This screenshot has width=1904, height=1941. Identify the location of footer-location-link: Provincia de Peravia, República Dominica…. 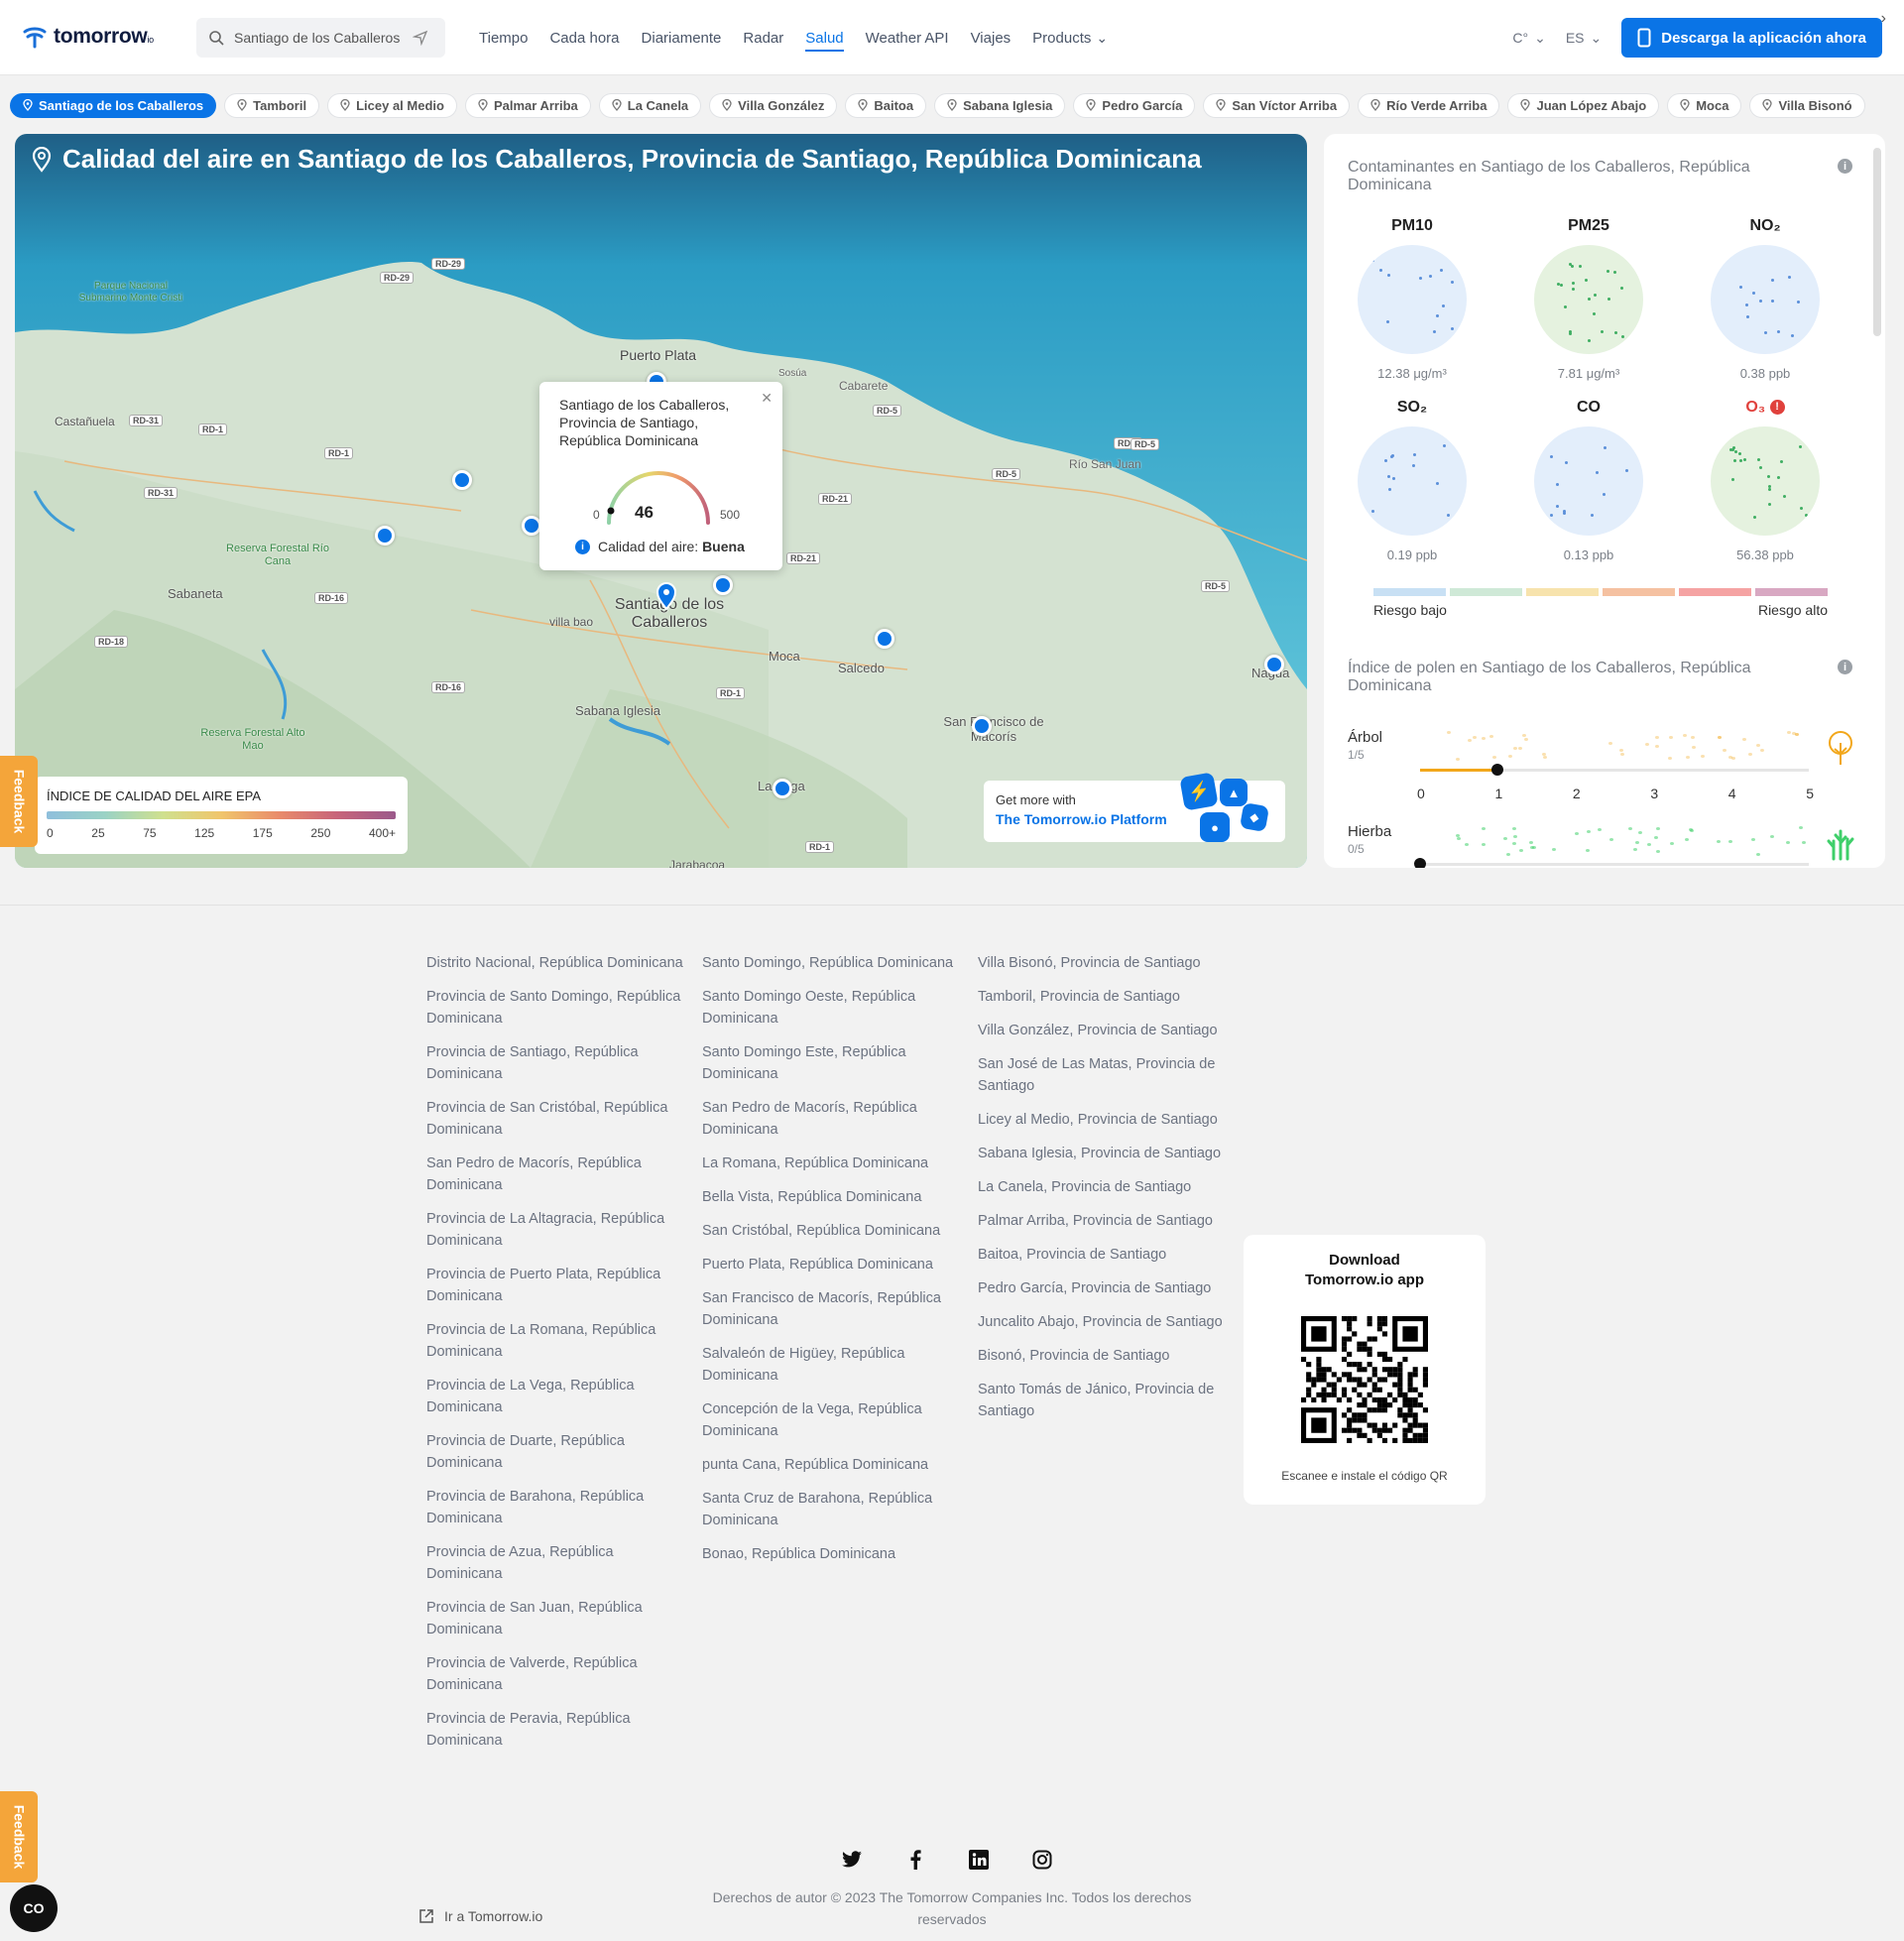
(555, 1730).